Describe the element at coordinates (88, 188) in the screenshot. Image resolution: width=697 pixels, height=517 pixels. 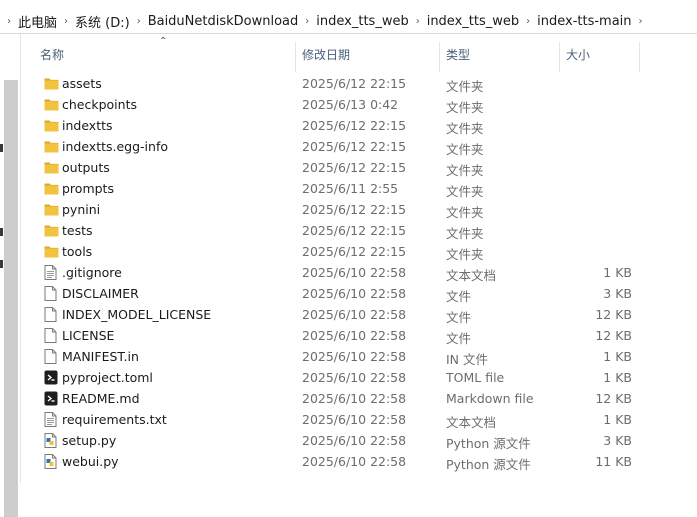
I see `file-name: prompts` at that location.